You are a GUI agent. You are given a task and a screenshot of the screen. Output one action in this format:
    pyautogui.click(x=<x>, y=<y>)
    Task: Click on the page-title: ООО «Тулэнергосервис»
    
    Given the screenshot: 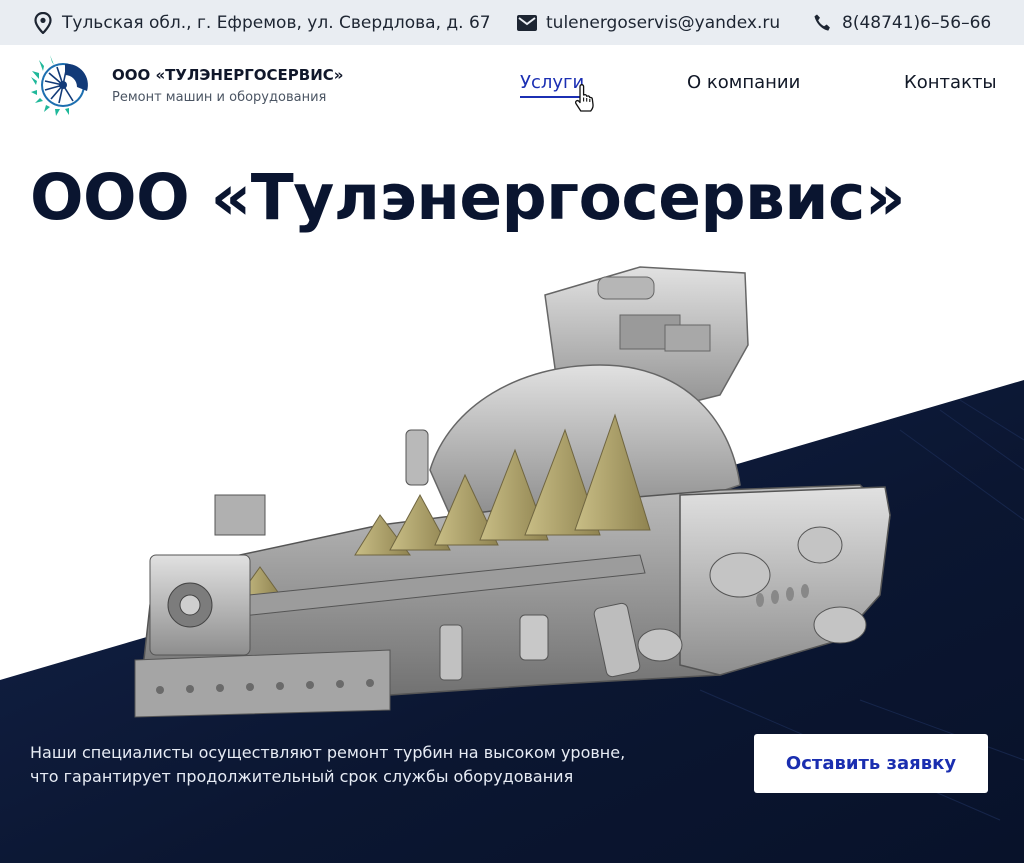 What is the action you would take?
    pyautogui.click(x=468, y=197)
    